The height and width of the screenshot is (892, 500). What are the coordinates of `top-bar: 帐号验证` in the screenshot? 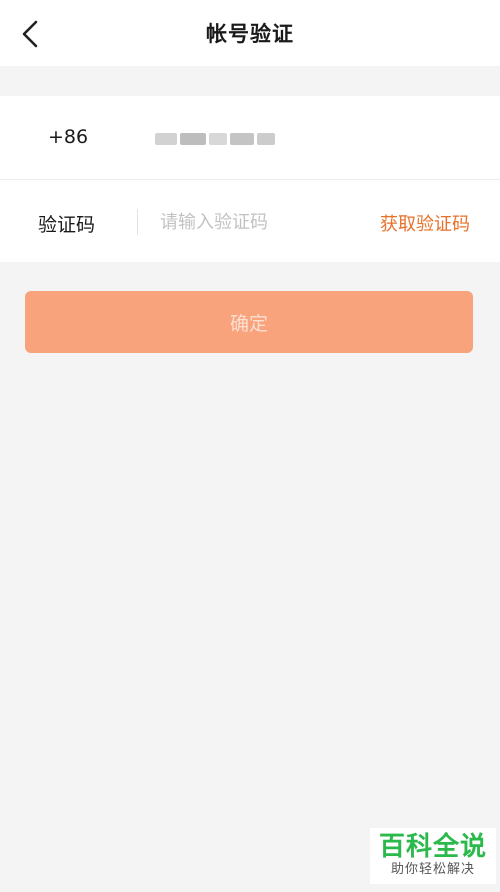 It's located at (250, 33).